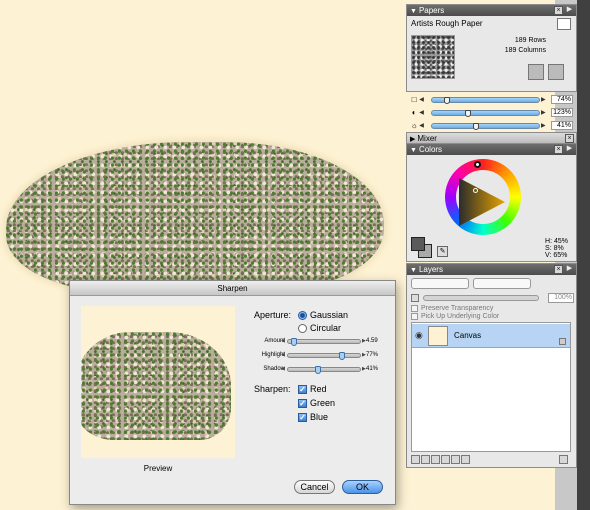 Image resolution: width=590 pixels, height=510 pixels. I want to click on blue-checkbox: ✓ Blue, so click(313, 417).